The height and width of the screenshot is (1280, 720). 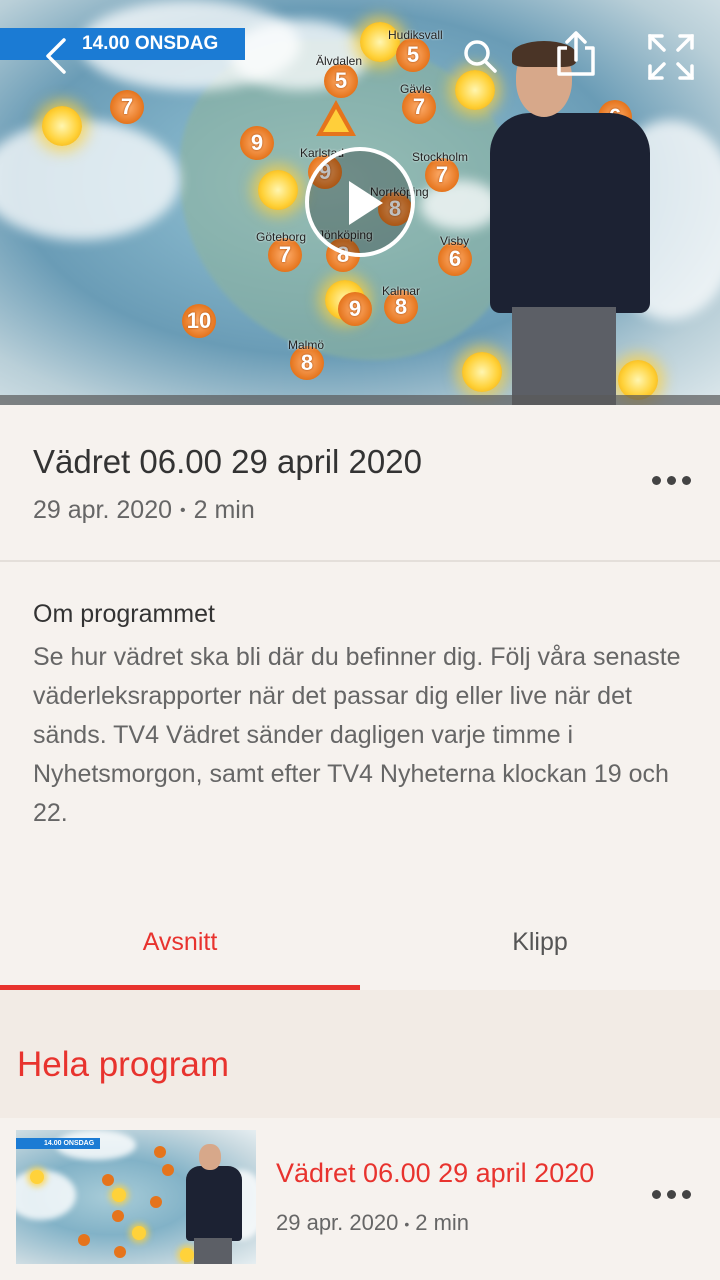 What do you see at coordinates (103, 510) in the screenshot?
I see `episode-date: 29 apr. 2020` at bounding box center [103, 510].